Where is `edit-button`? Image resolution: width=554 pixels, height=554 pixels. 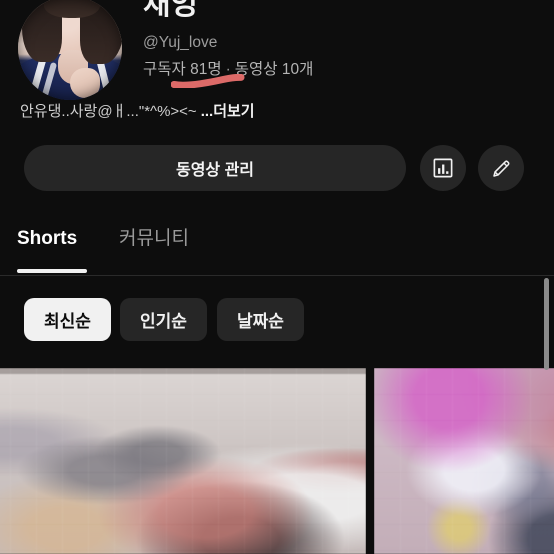
edit-button is located at coordinates (501, 168).